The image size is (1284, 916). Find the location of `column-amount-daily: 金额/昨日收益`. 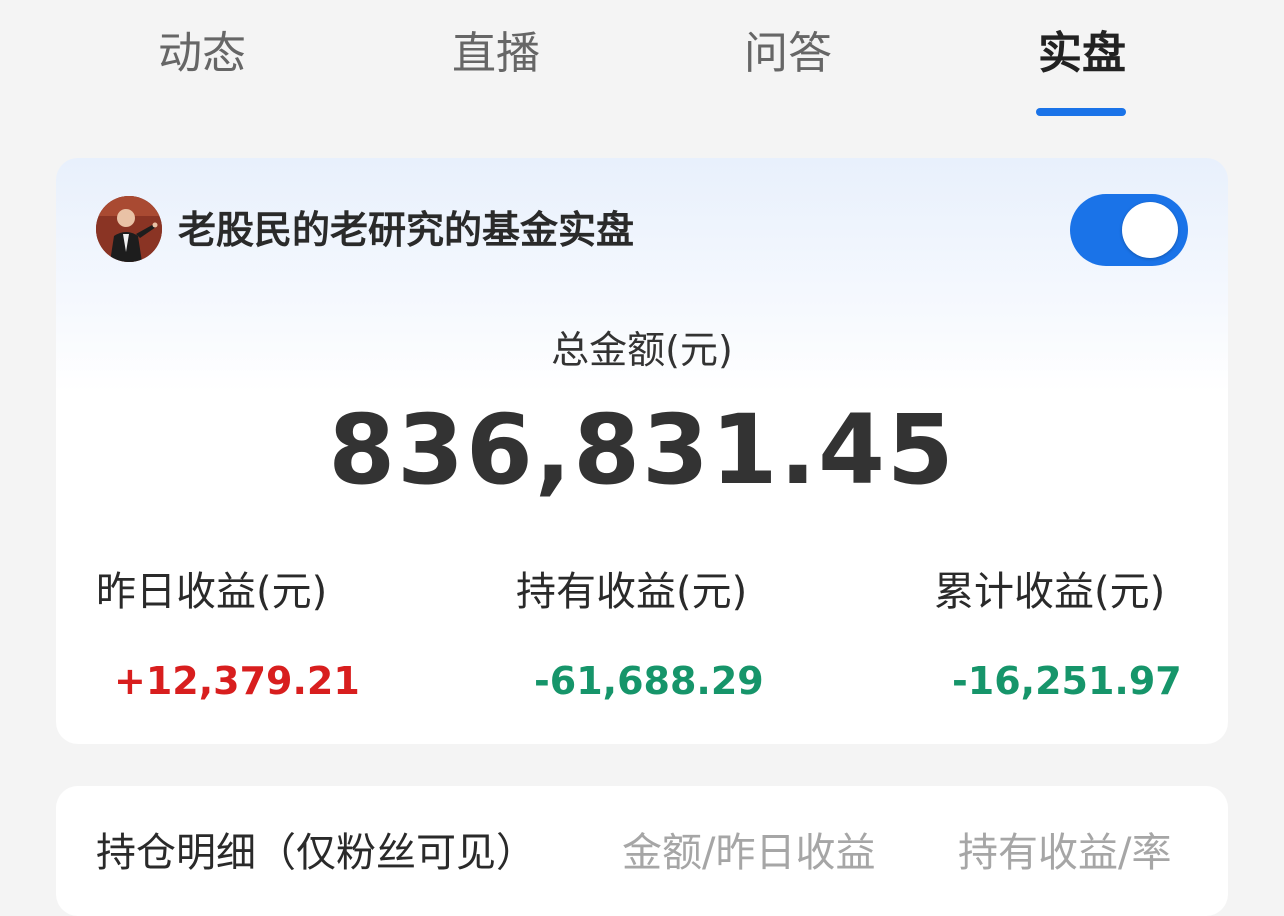

column-amount-daily: 金额/昨日收益 is located at coordinates (748, 853).